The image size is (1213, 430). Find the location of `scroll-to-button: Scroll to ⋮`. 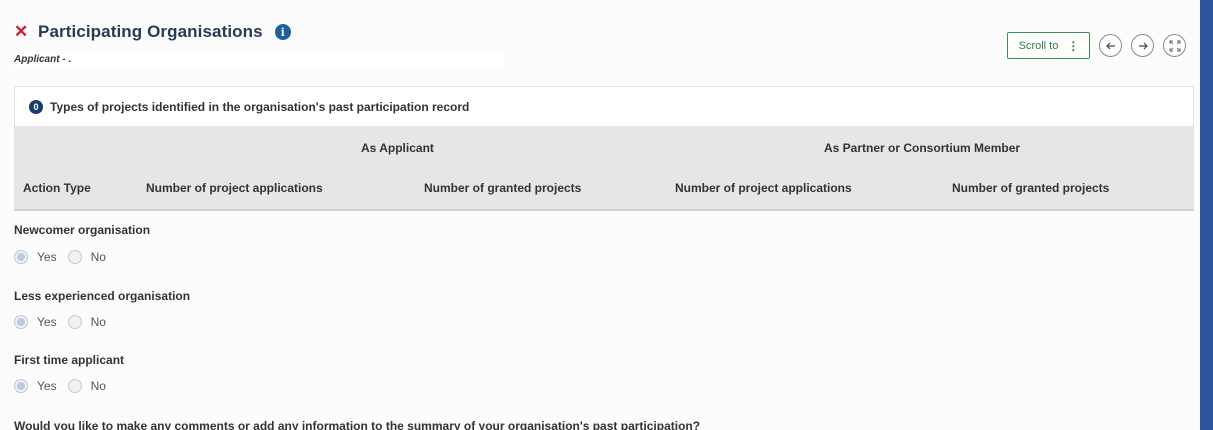

scroll-to-button: Scroll to ⋮ is located at coordinates (1048, 45).